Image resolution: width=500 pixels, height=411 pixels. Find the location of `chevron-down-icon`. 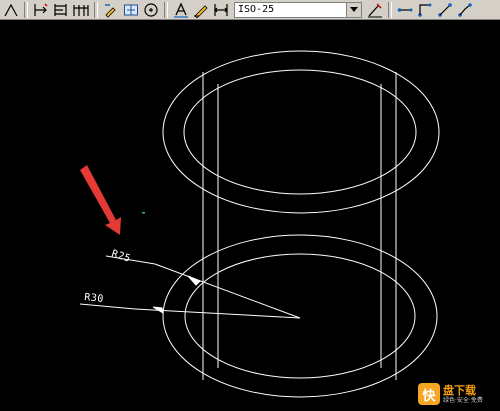

chevron-down-icon is located at coordinates (353, 9).